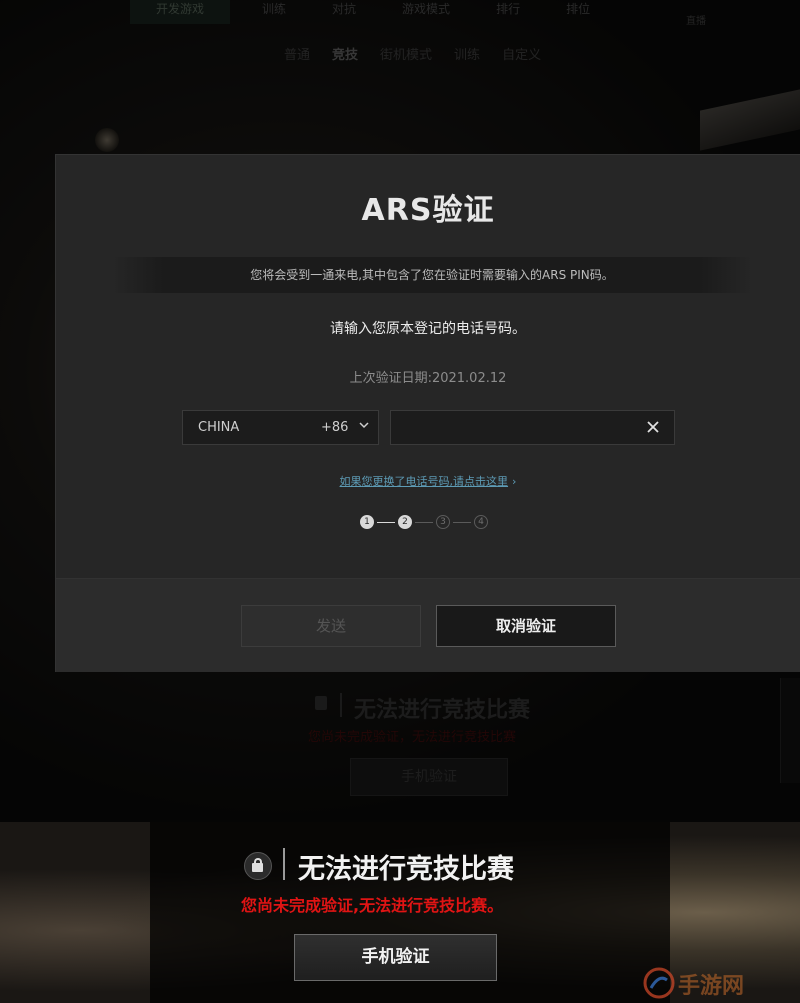 This screenshot has height=1003, width=800. What do you see at coordinates (426, 12) in the screenshot?
I see `top-tab: 游戏模式` at bounding box center [426, 12].